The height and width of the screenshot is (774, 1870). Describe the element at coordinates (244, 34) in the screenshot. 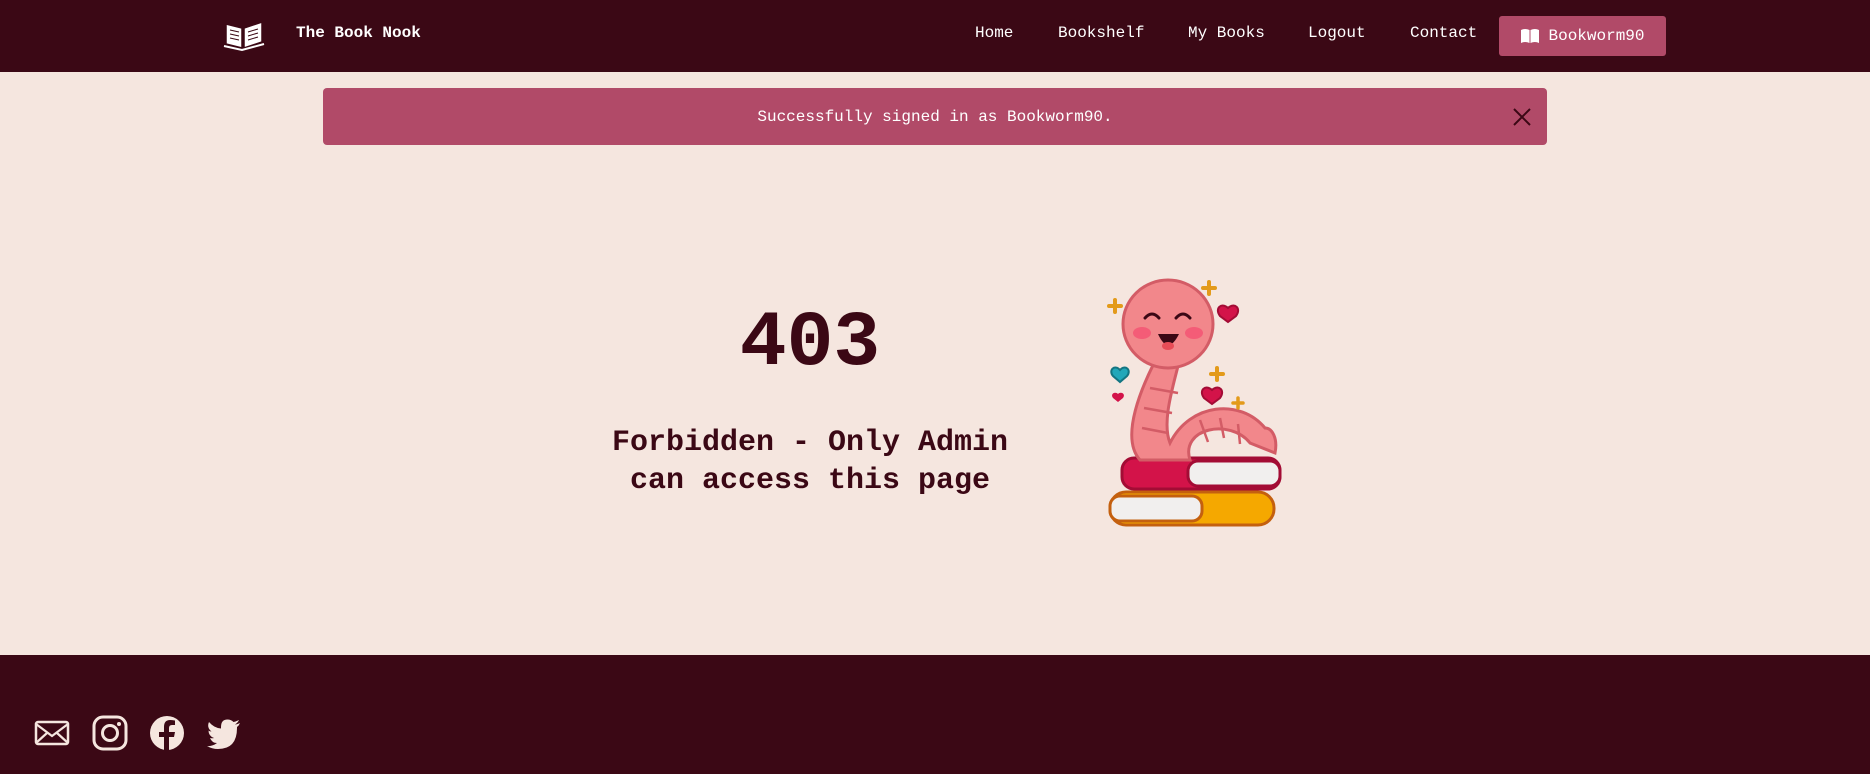

I see `open-book-logo-icon` at that location.